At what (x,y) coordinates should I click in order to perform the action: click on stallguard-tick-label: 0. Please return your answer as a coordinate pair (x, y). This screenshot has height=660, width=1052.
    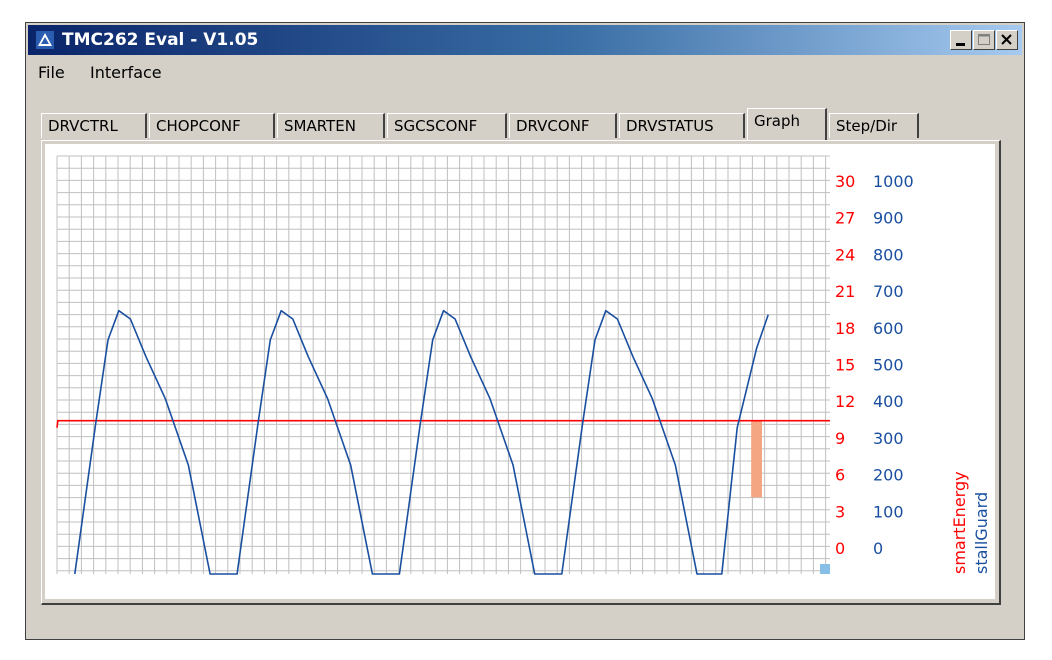
    Looking at the image, I should click on (878, 548).